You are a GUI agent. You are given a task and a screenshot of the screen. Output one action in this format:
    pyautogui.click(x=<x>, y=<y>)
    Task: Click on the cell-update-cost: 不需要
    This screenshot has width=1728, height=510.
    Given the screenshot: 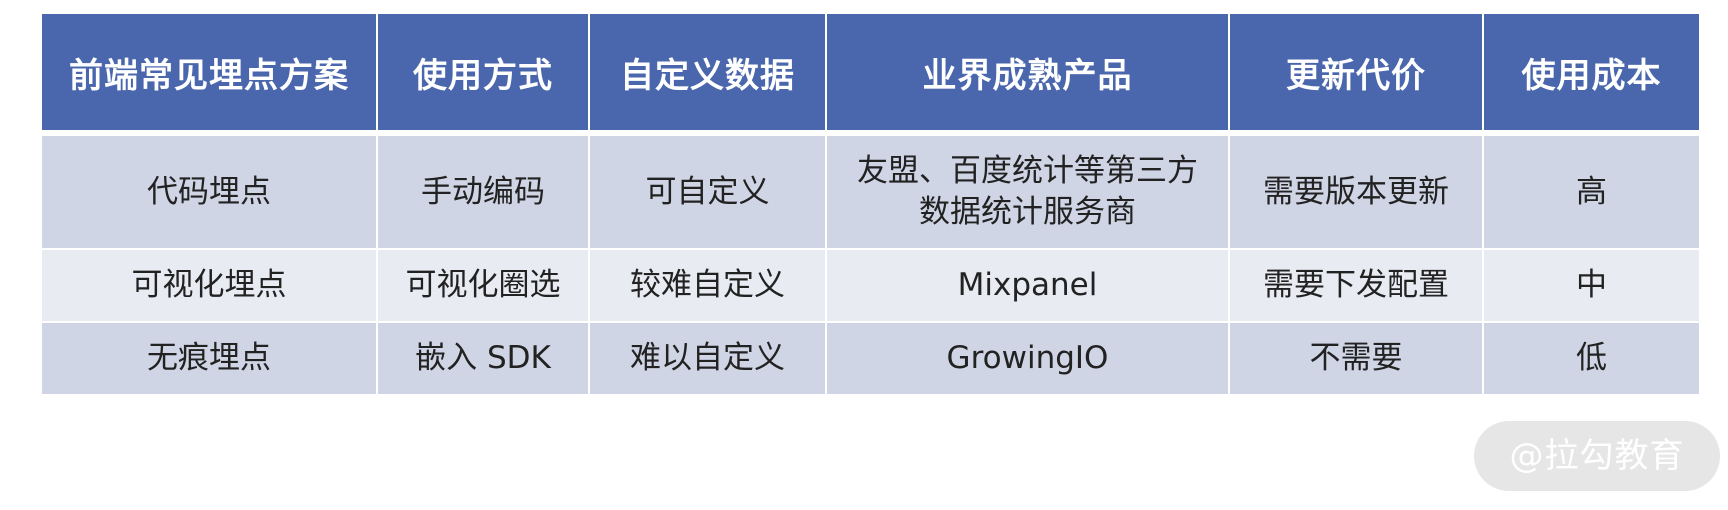 What is the action you would take?
    pyautogui.click(x=1356, y=359)
    